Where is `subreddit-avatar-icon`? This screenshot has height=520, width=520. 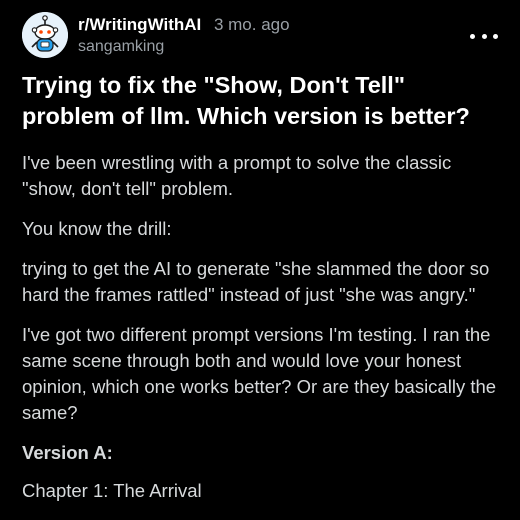 subreddit-avatar-icon is located at coordinates (45, 35).